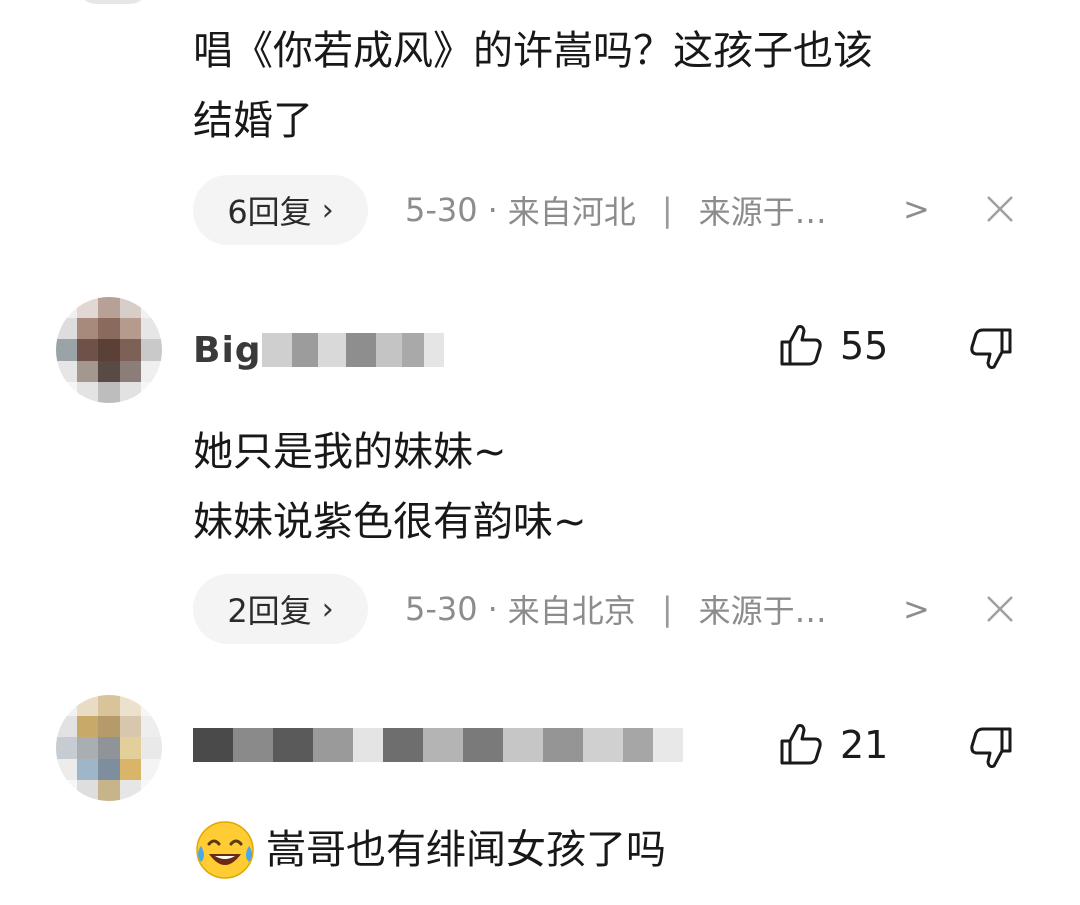  What do you see at coordinates (571, 611) in the screenshot?
I see `comment-location: 来自北京` at bounding box center [571, 611].